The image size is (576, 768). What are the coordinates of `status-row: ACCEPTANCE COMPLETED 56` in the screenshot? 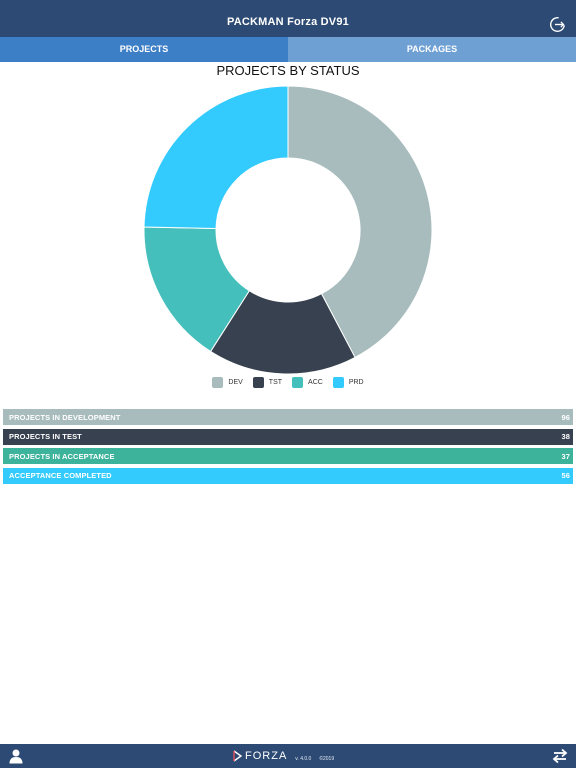 It's located at (288, 475).